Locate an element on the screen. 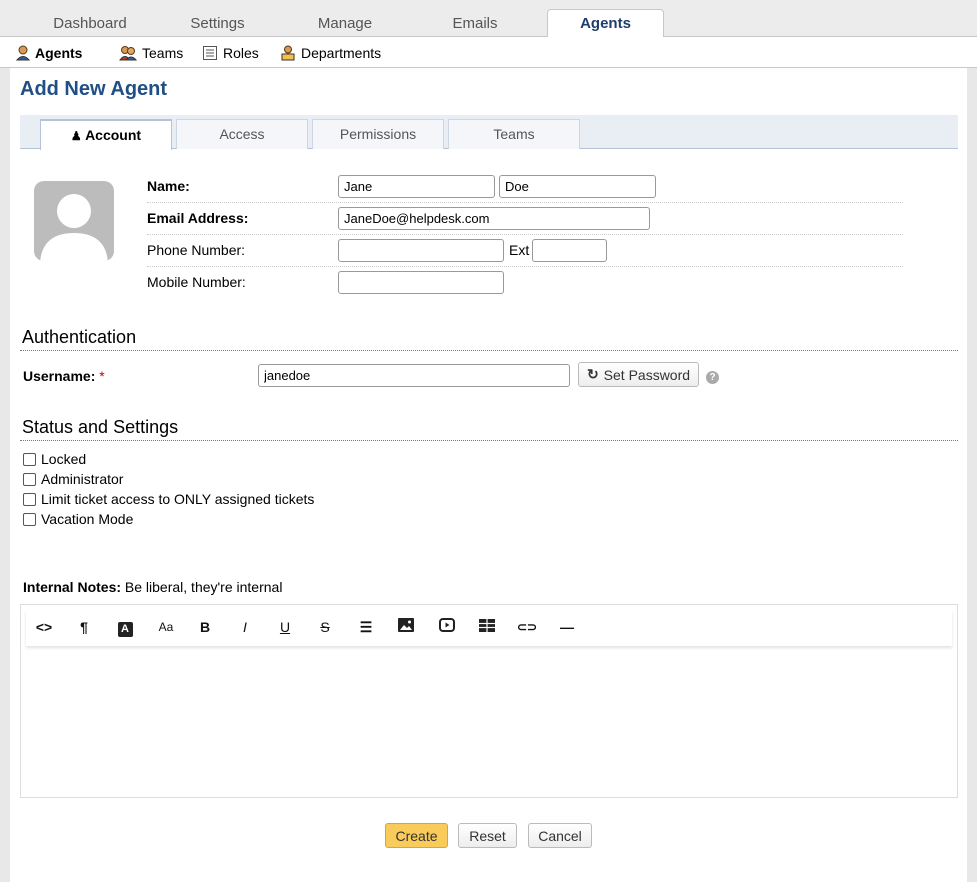  name-label: Name: is located at coordinates (168, 186).